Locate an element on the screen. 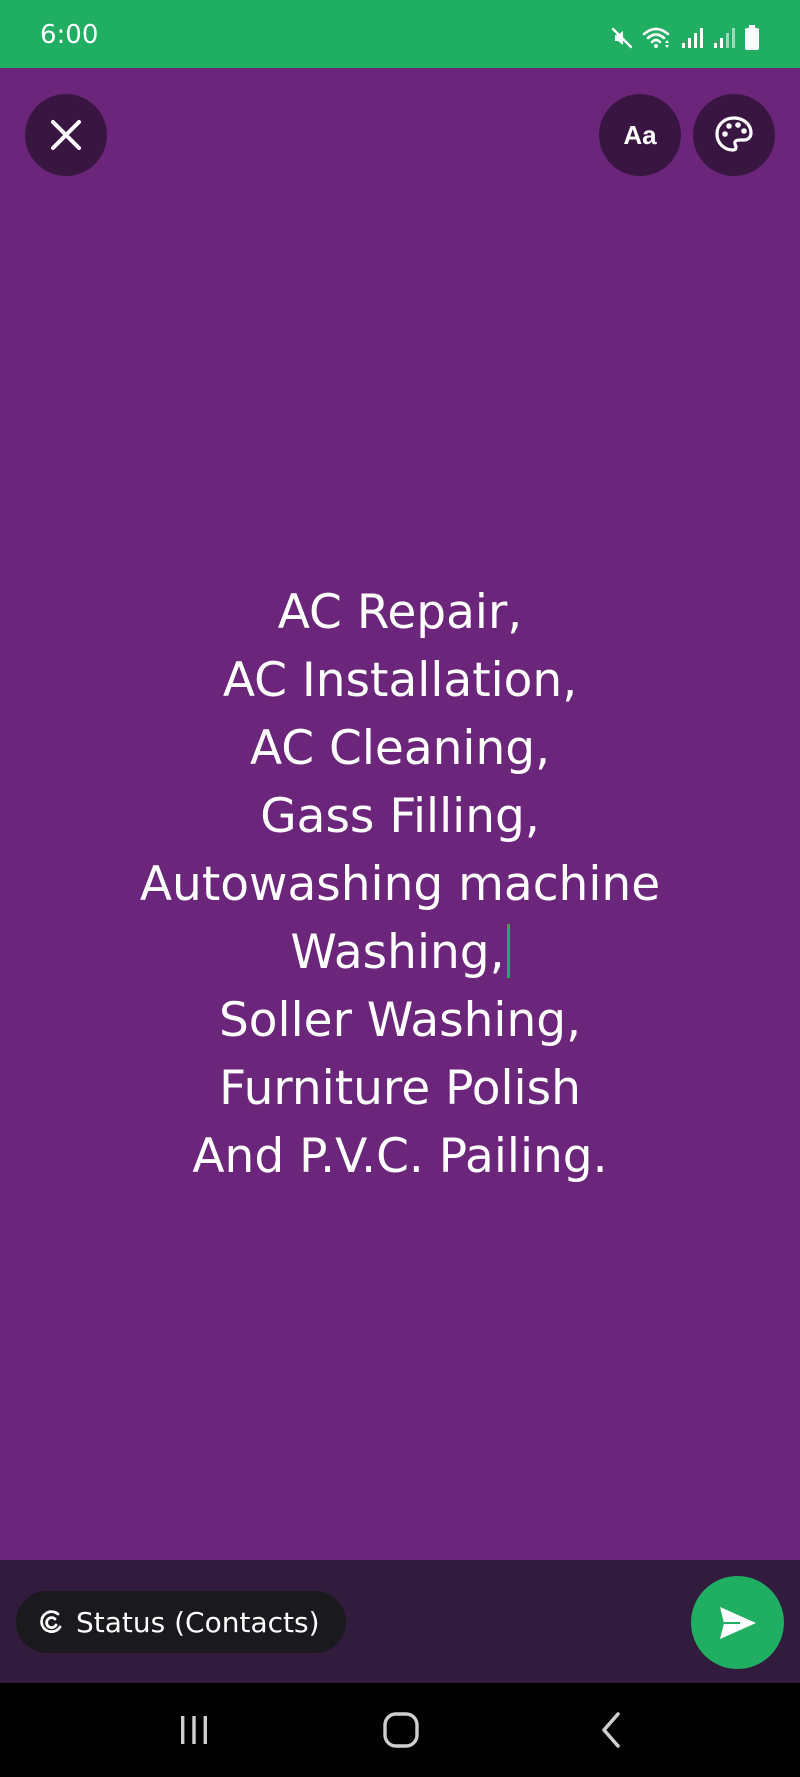  mute-icon is located at coordinates (622, 38).